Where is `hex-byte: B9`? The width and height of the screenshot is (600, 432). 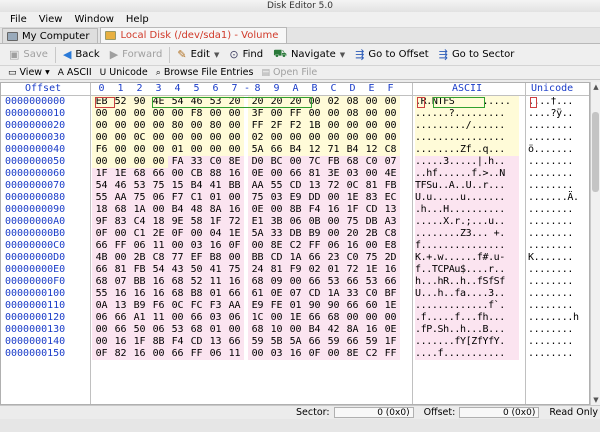
hex-byte: B9 is located at coordinates (314, 234).